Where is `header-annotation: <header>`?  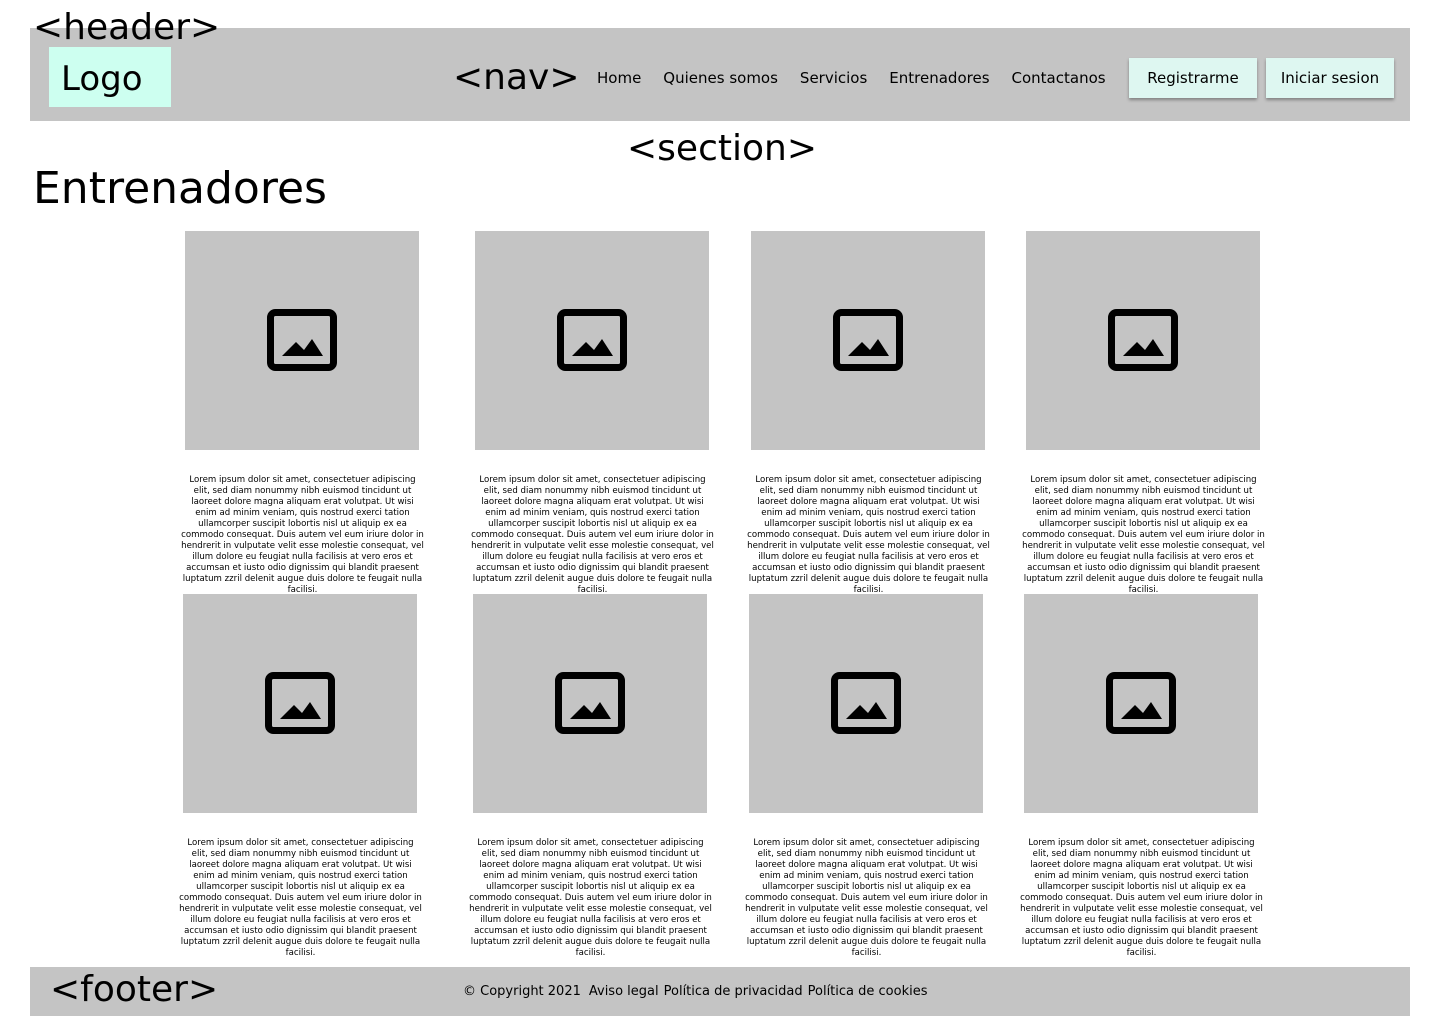
header-annotation: <header> is located at coordinates (127, 27).